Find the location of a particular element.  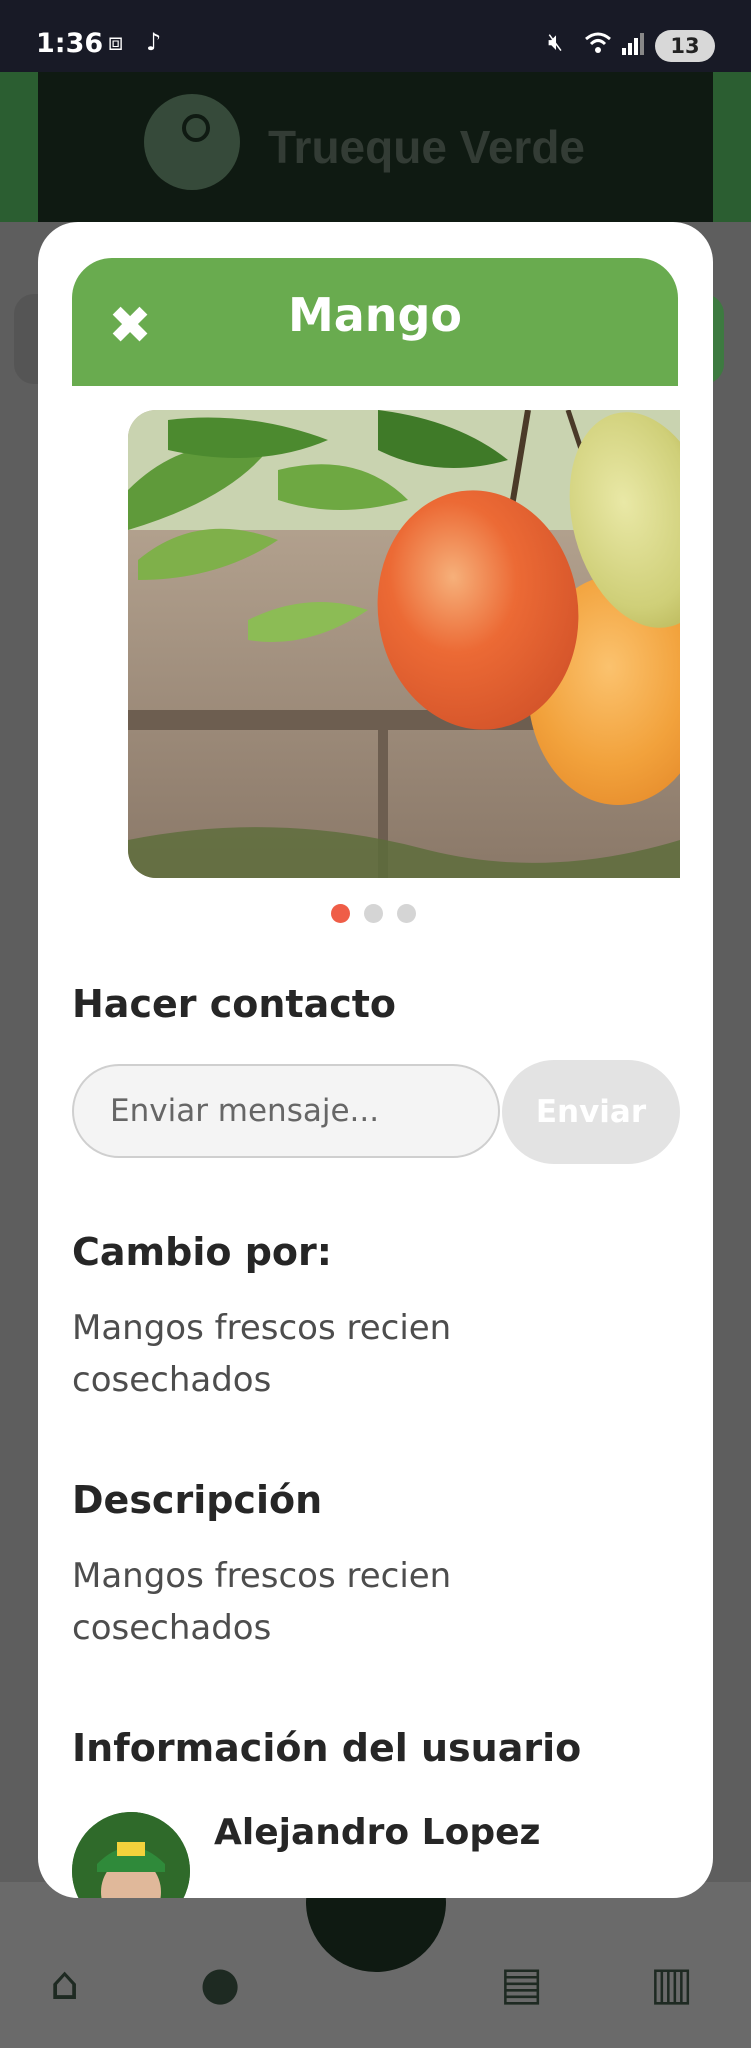

screenshot-icon: ⧈ is located at coordinates (116, 42).